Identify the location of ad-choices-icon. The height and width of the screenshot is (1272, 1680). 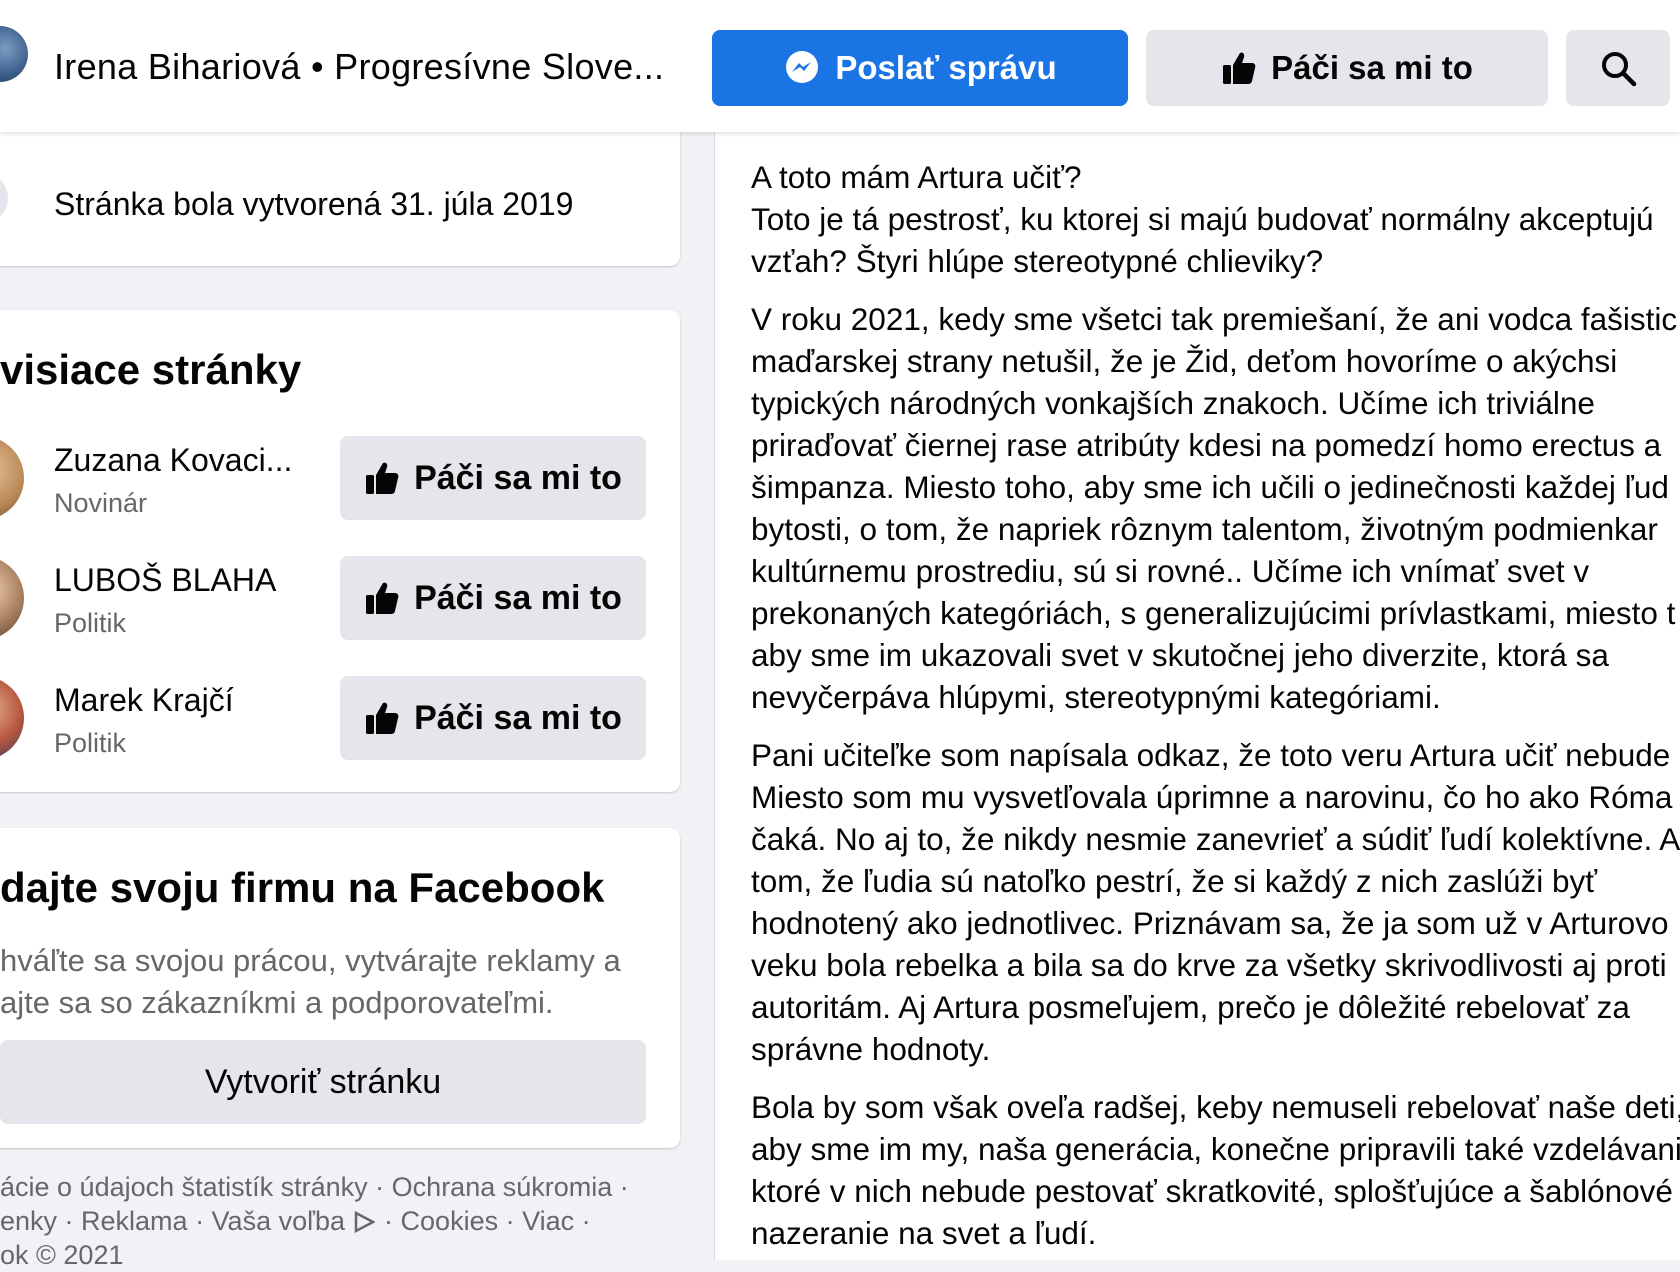
(365, 1222).